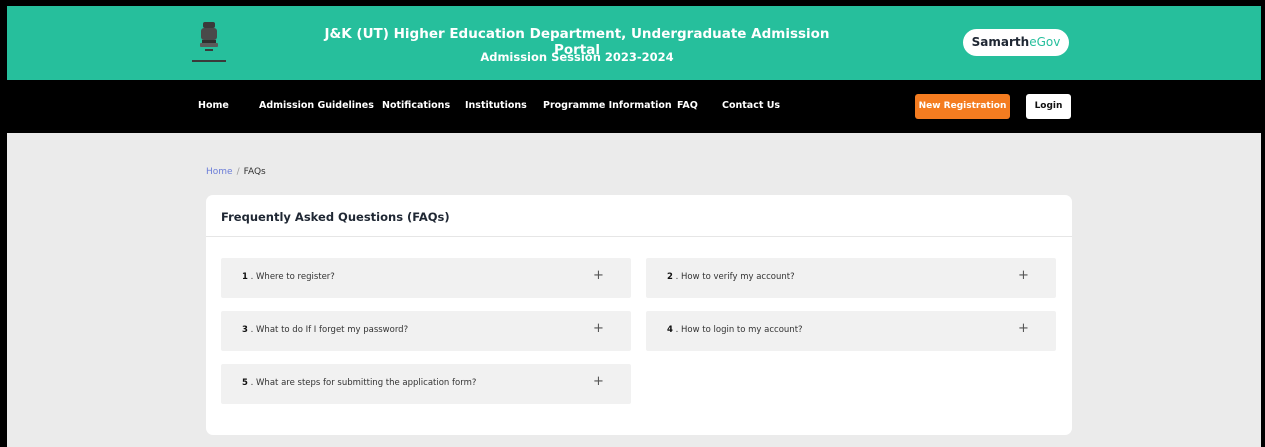 This screenshot has width=1265, height=447. I want to click on national-emblem-icon, so click(209, 44).